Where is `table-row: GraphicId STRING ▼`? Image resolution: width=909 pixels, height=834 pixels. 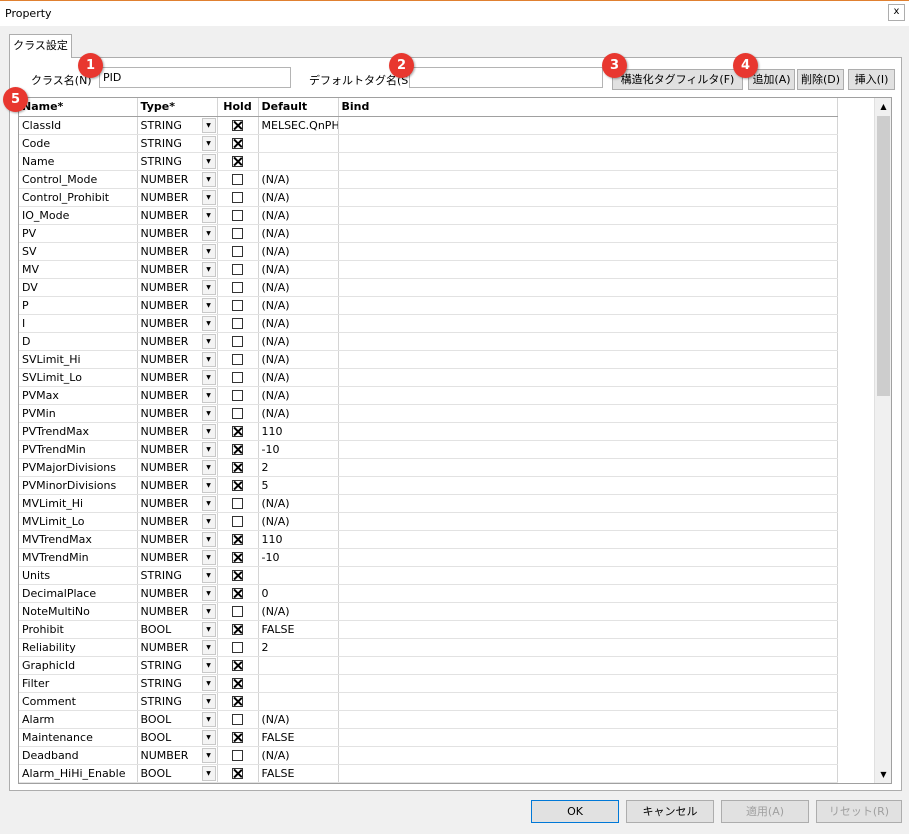
table-row: GraphicId STRING ▼ is located at coordinates (428, 665).